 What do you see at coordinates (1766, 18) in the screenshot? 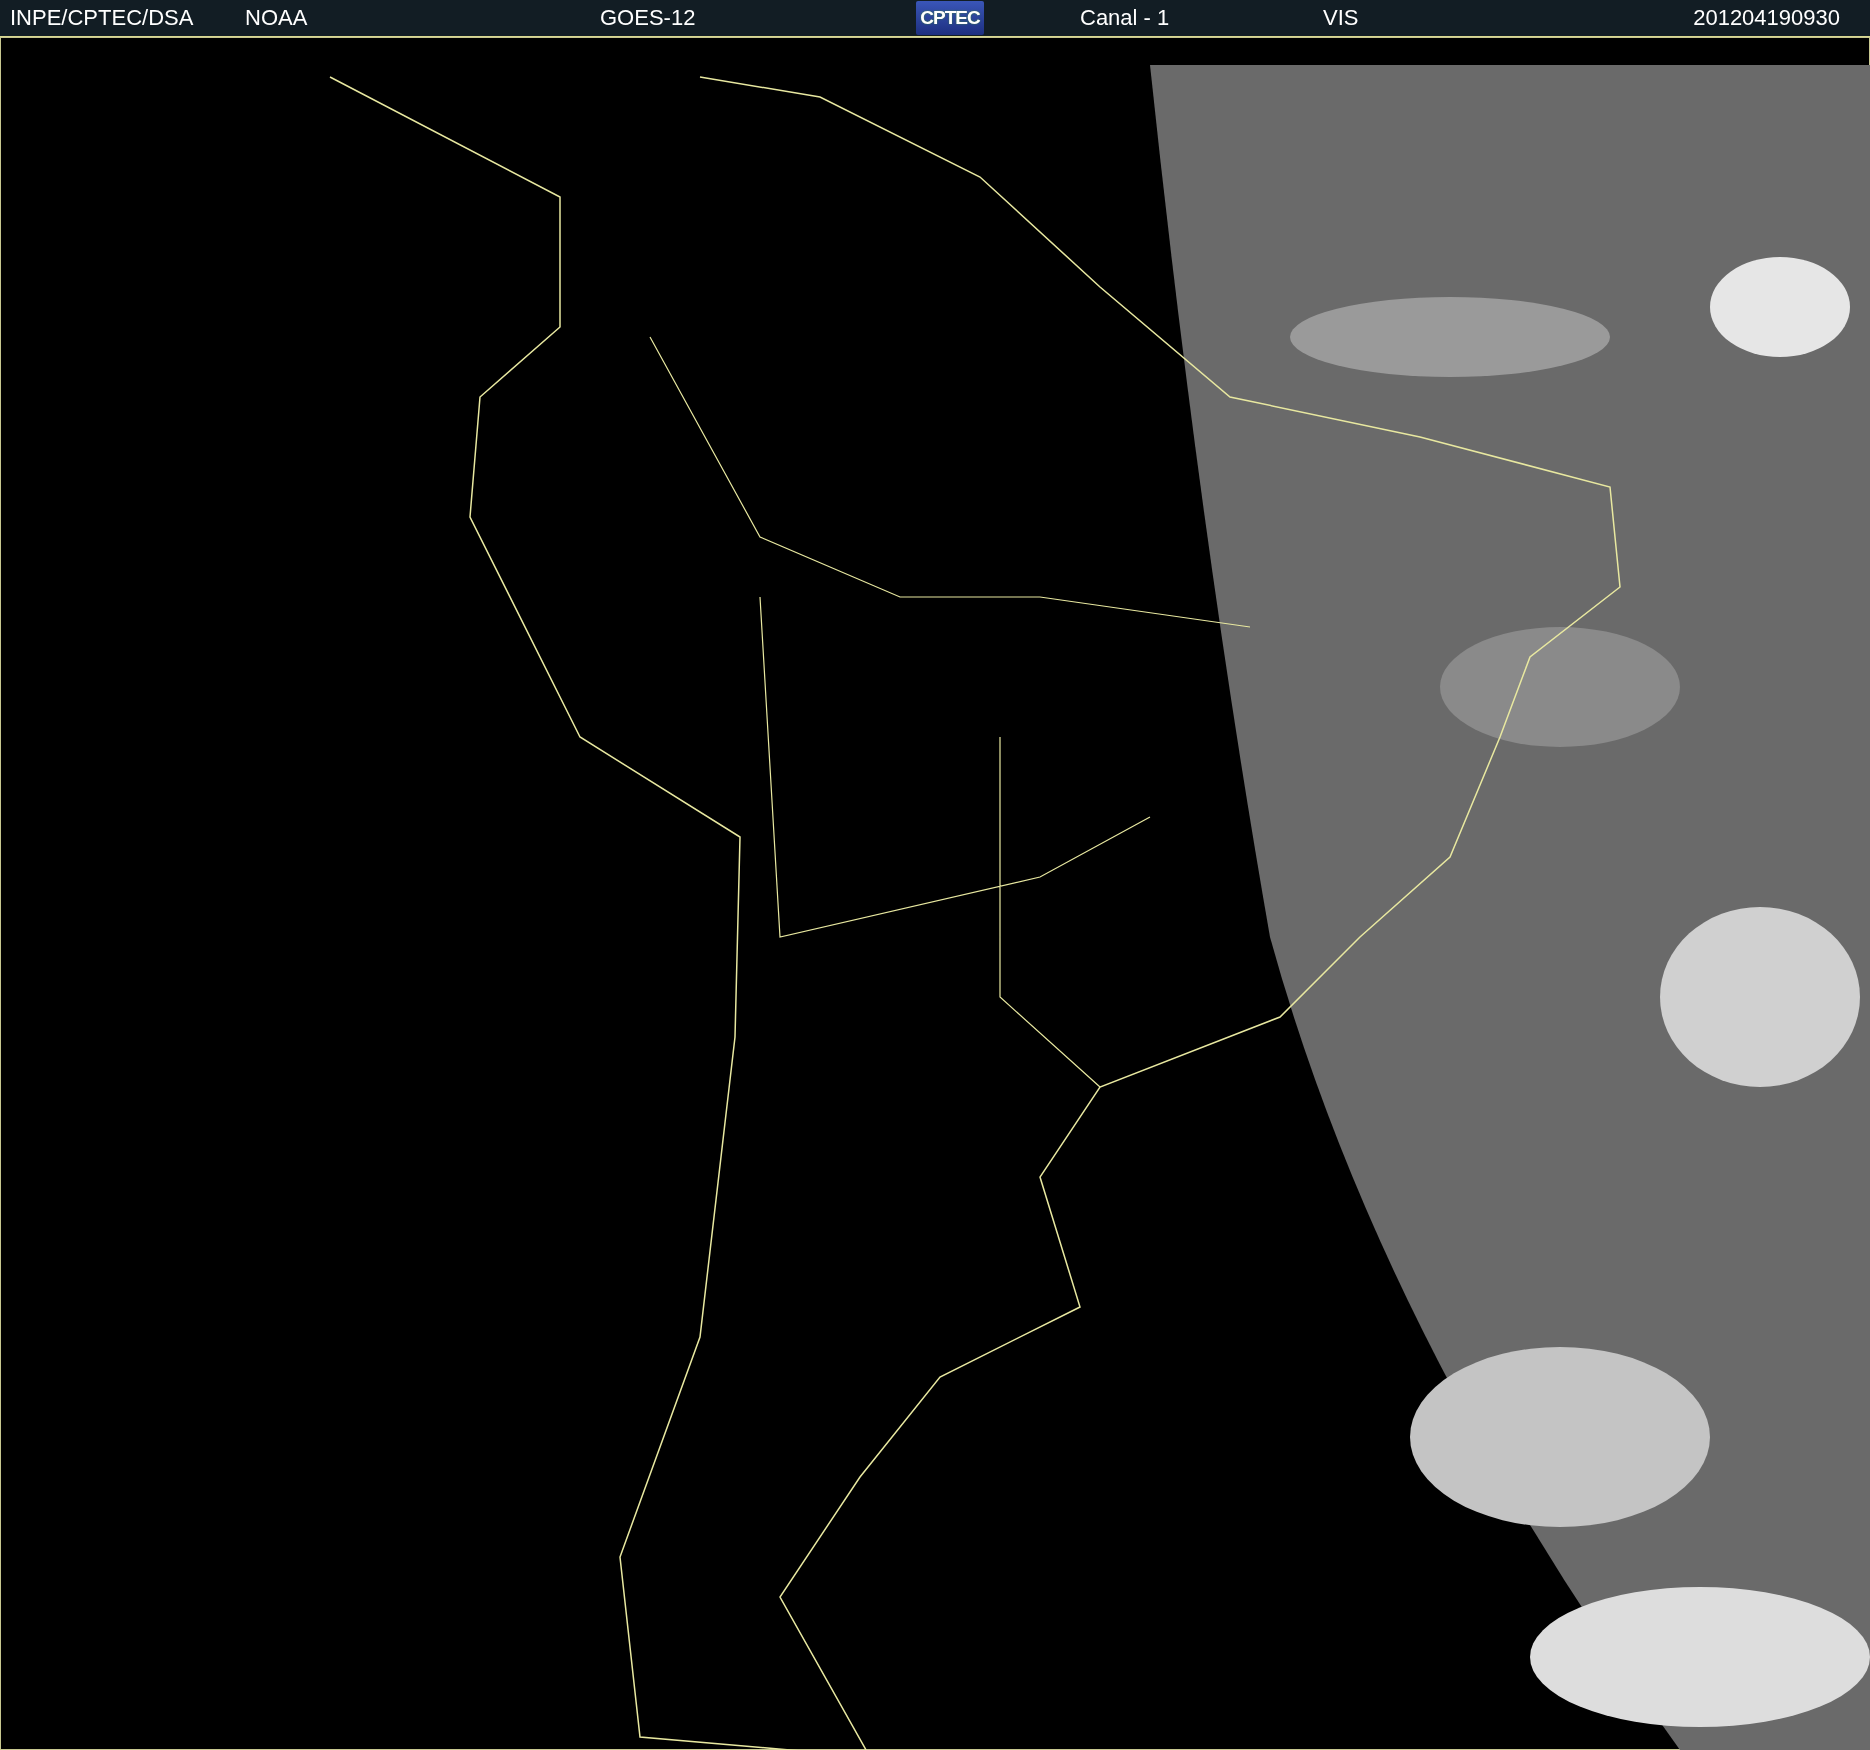
I see `header-label: 201204190930` at bounding box center [1766, 18].